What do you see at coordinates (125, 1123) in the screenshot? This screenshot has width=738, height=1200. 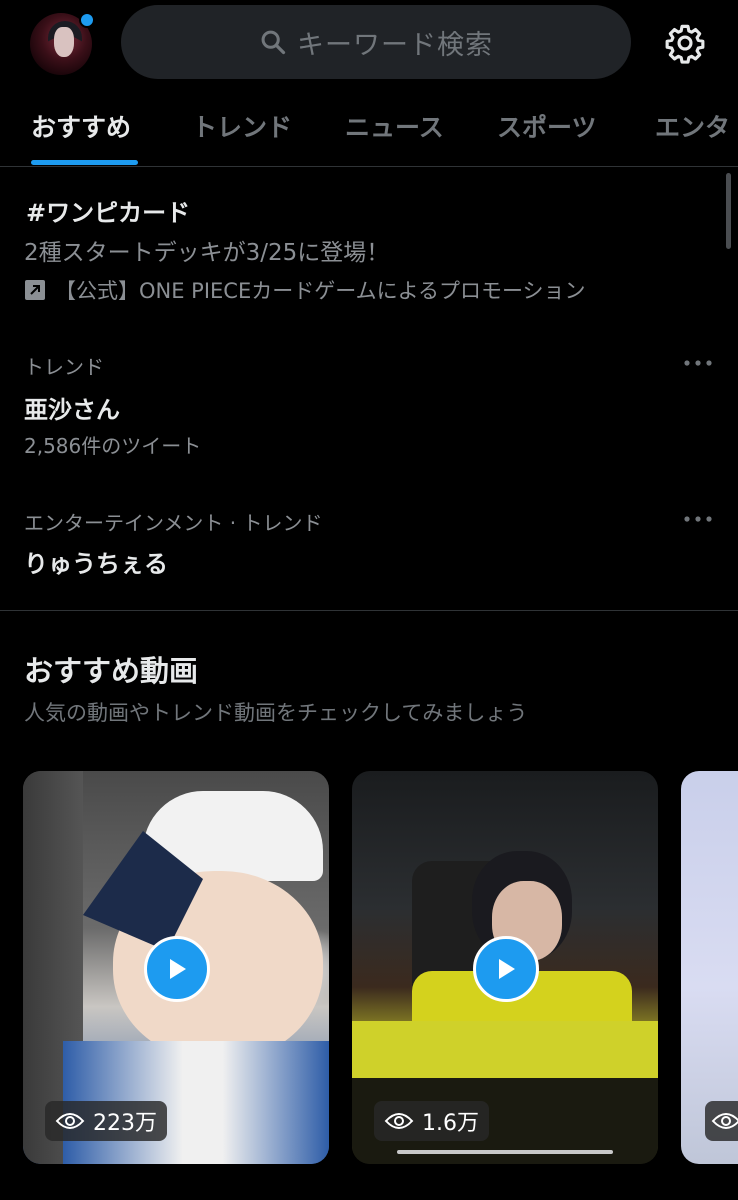 I see `view-count-label: 223万` at bounding box center [125, 1123].